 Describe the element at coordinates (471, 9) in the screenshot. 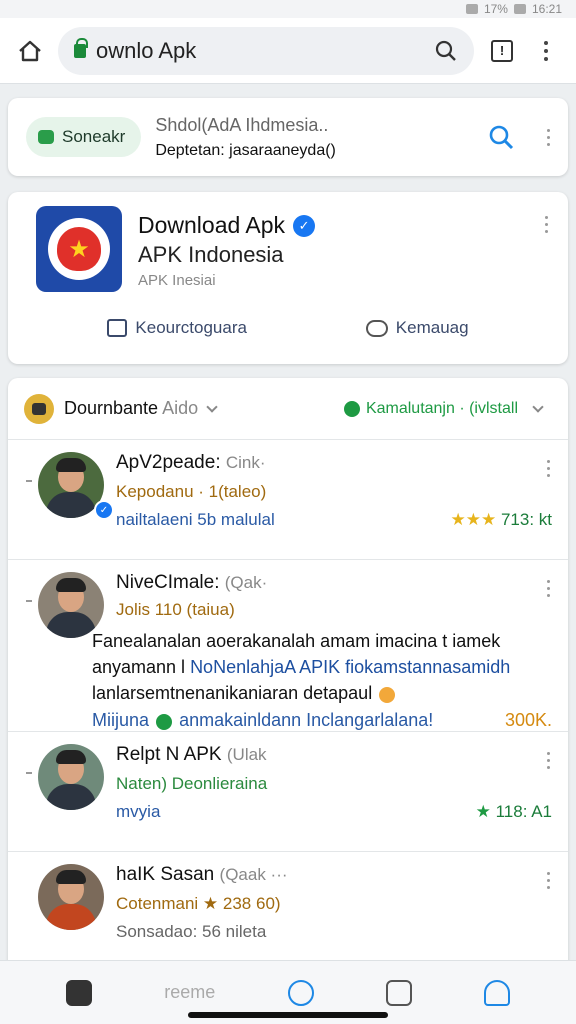

I see `signal-icon` at that location.